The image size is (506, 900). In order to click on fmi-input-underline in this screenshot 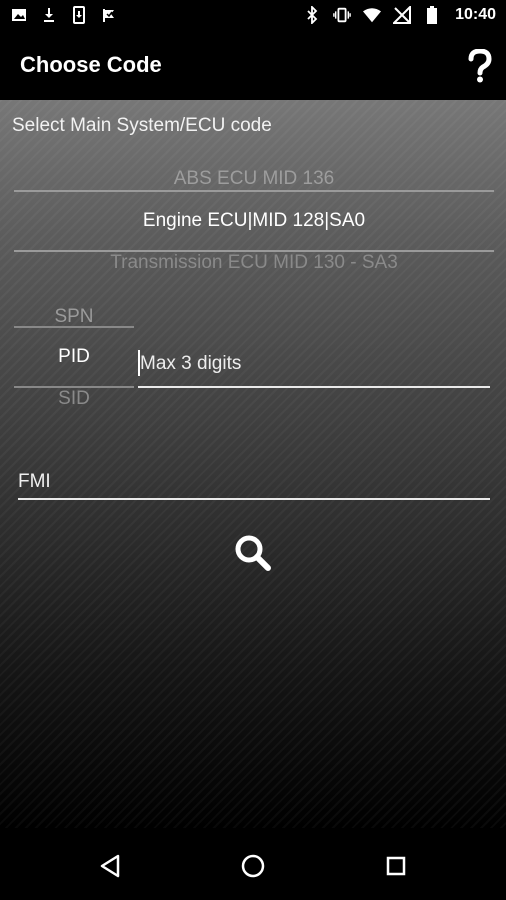, I will do `click(254, 499)`.